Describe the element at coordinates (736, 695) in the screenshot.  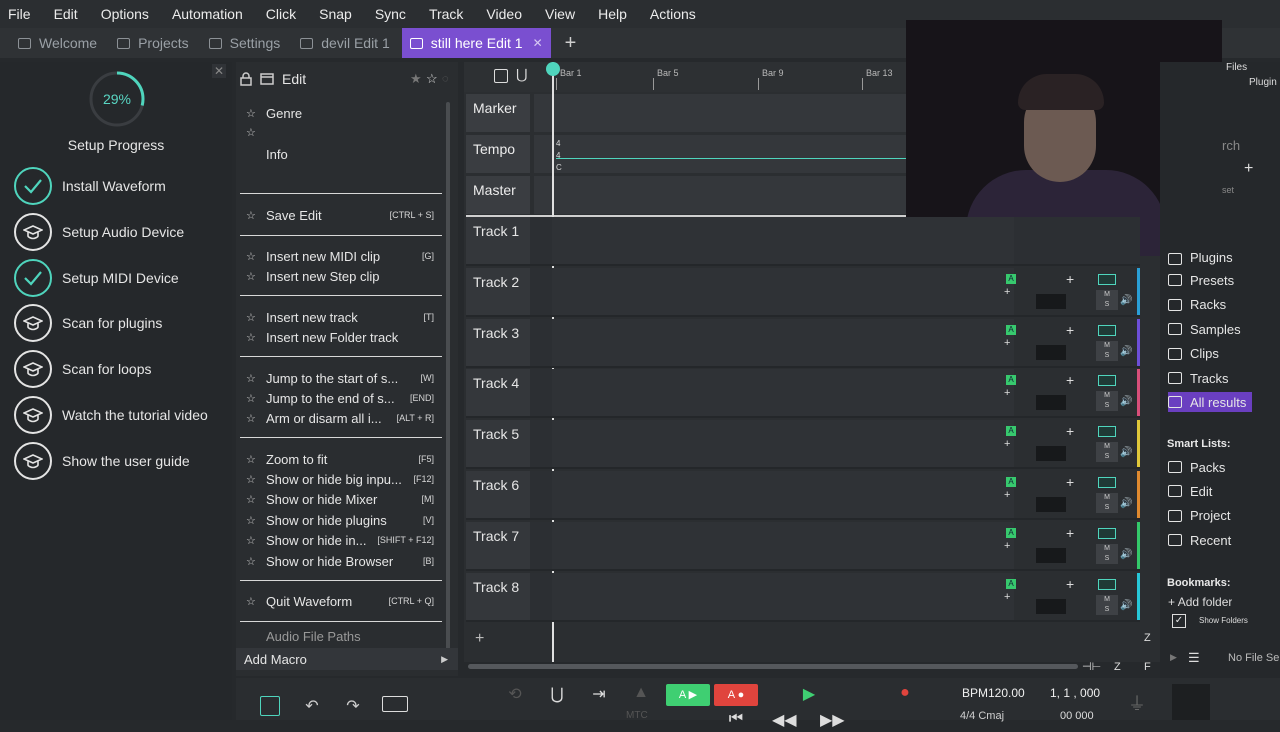
I see `auto-arm-button: A ●` at that location.